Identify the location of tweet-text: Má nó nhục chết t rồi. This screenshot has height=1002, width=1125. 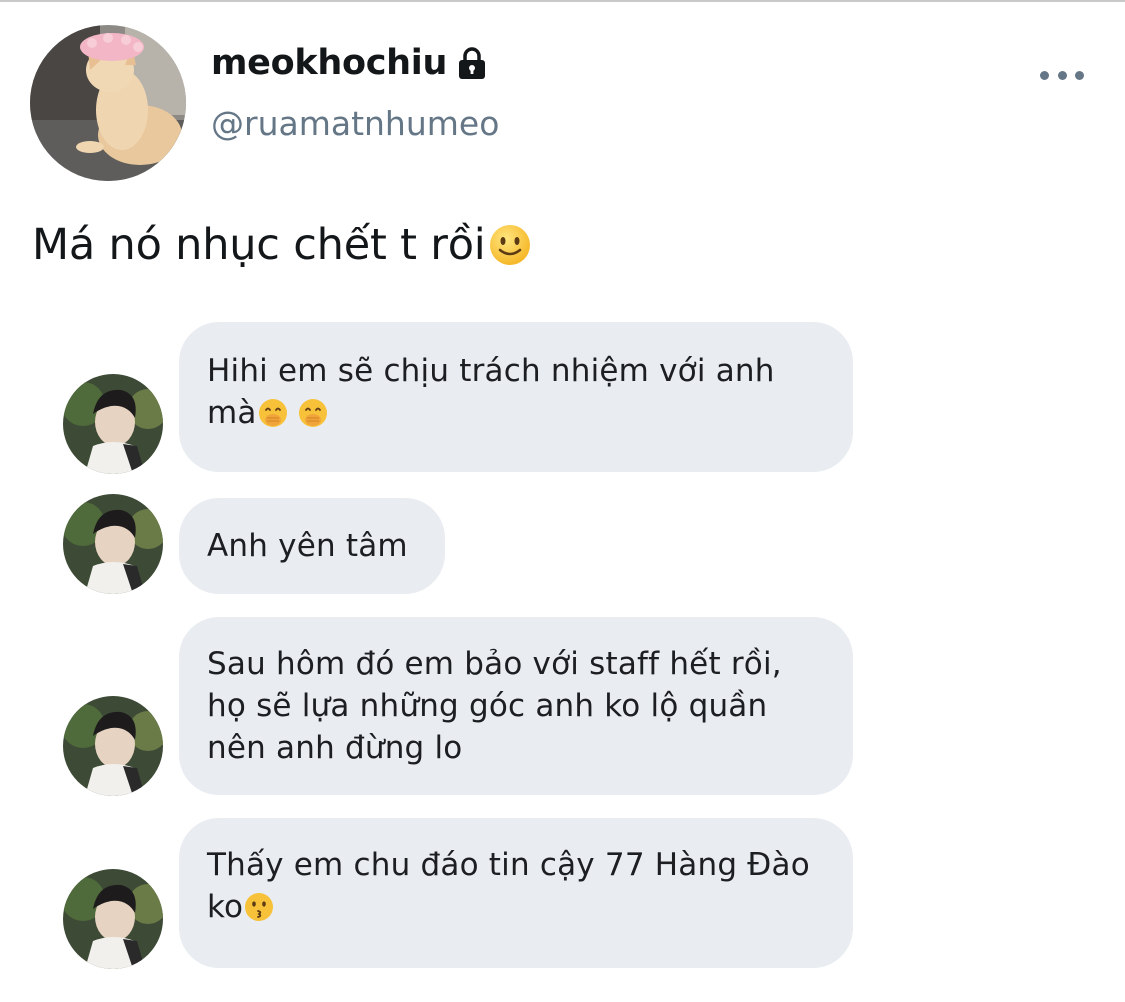
(282, 245).